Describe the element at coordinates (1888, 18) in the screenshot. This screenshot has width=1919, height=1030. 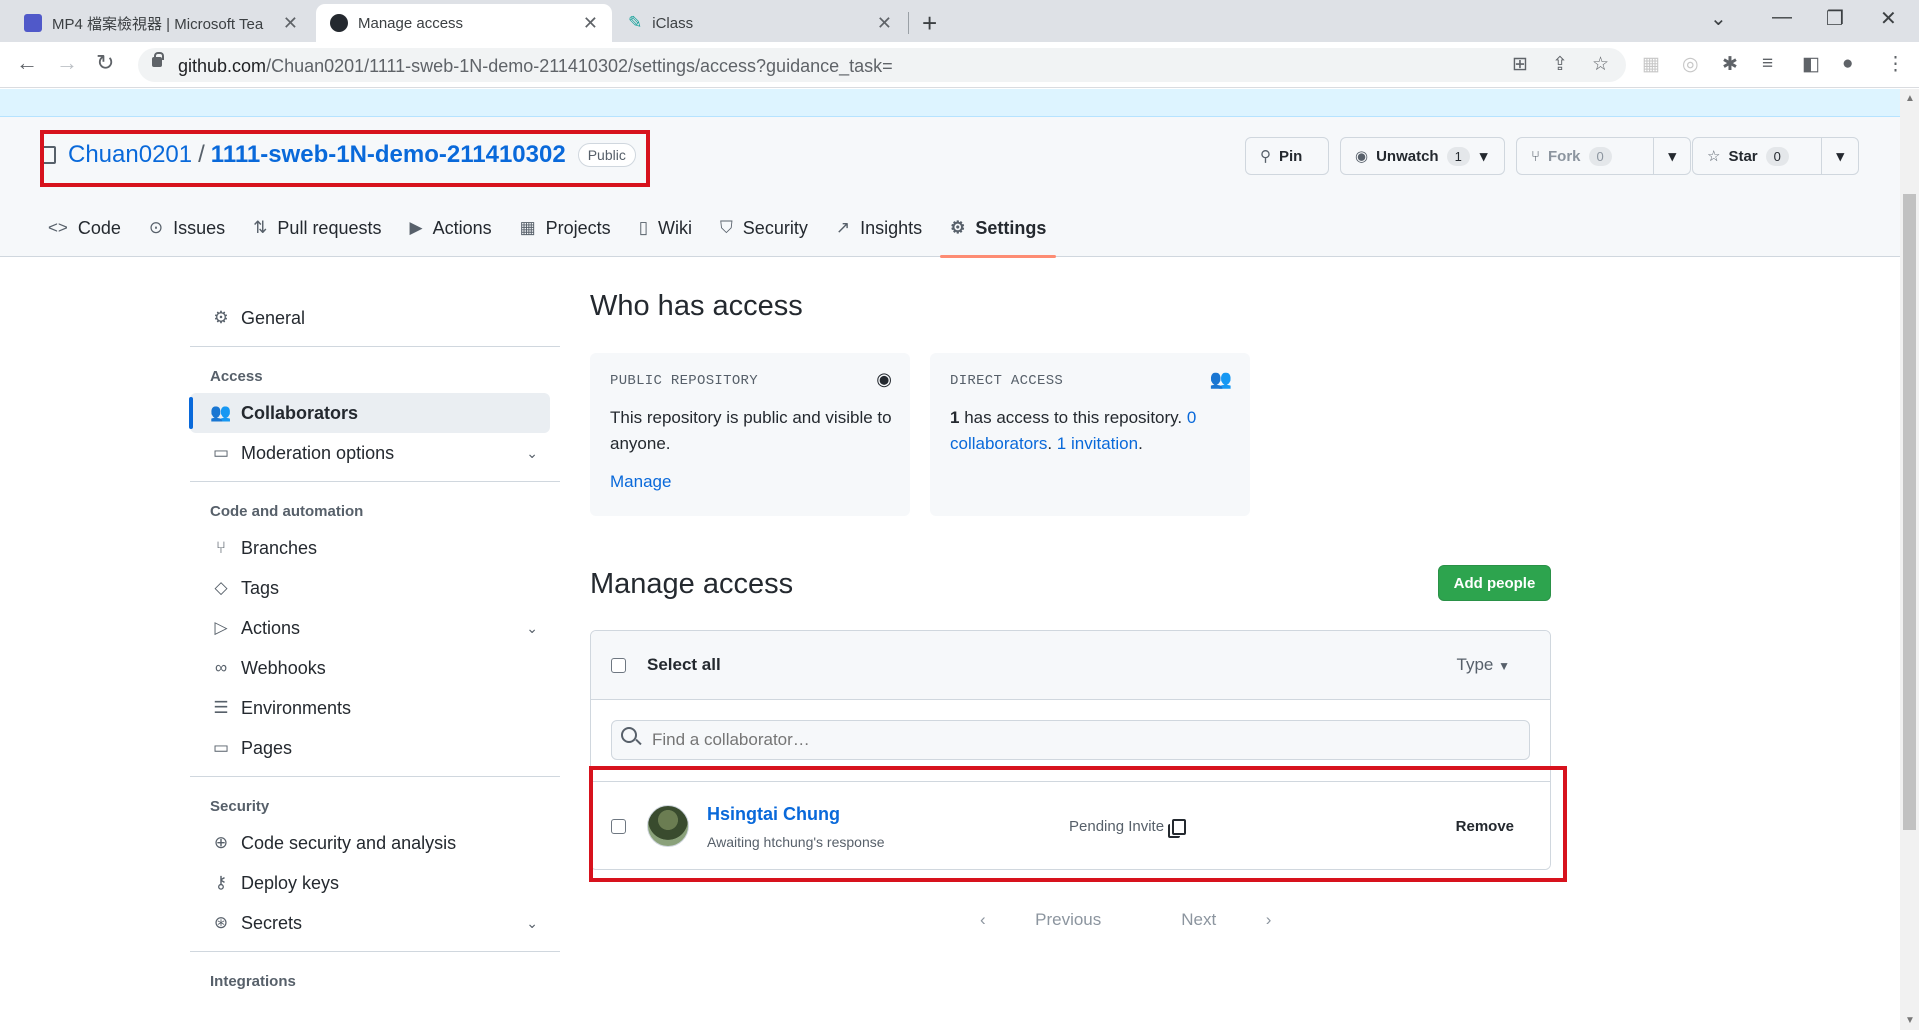
I see `window-close-icon: ✕` at that location.